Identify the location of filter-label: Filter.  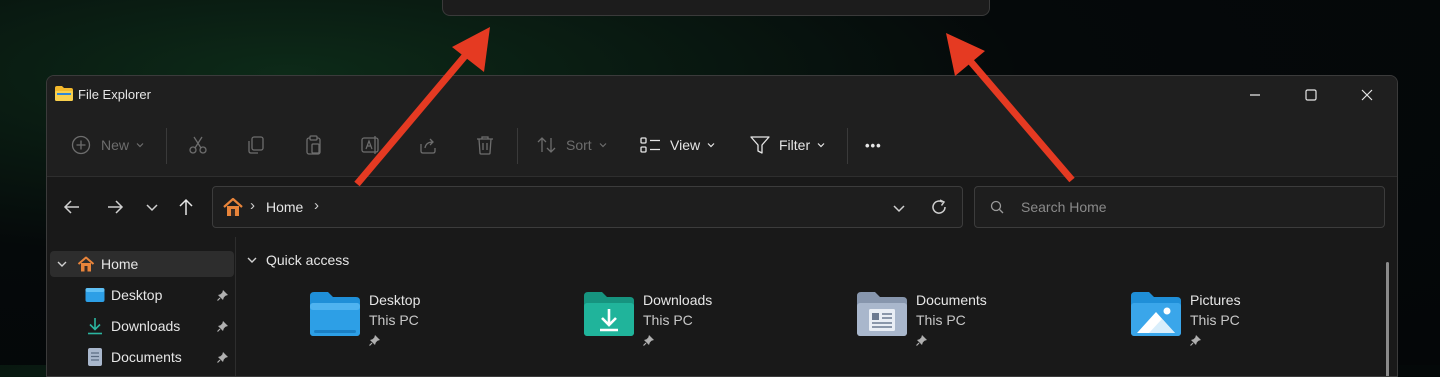
(795, 145).